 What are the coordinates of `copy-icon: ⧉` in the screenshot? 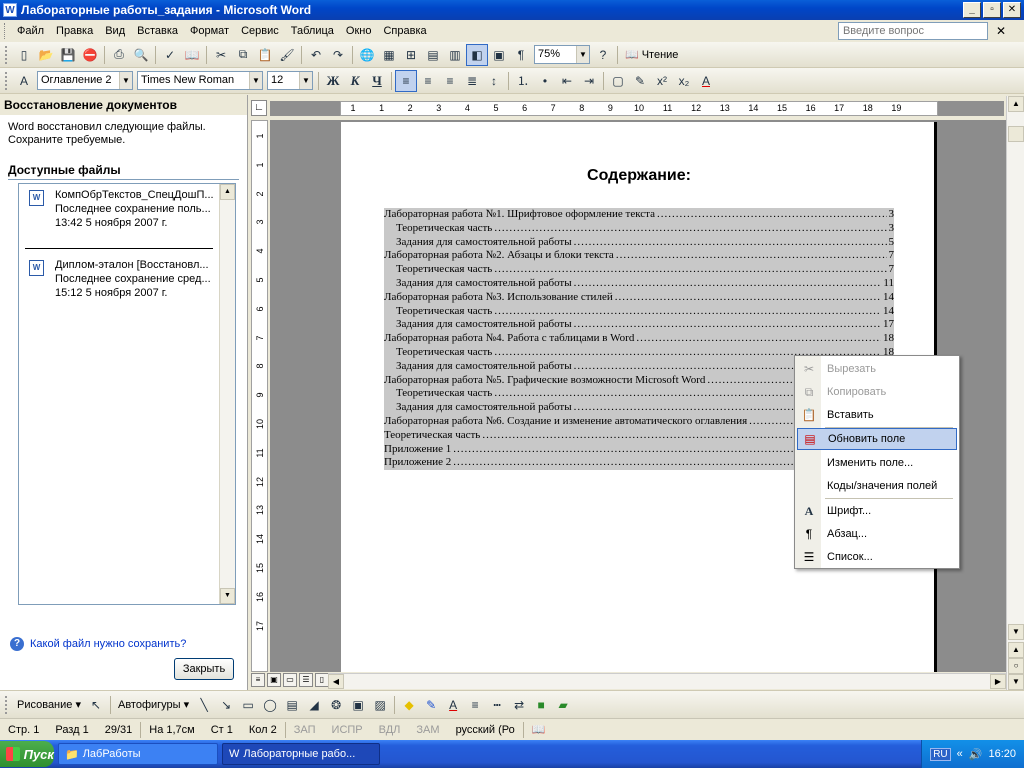 It's located at (243, 55).